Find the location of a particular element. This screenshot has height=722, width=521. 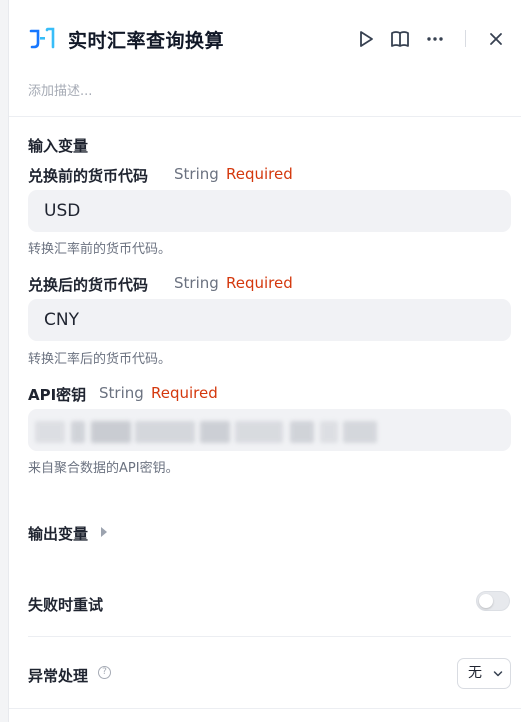

header-separator is located at coordinates (465, 38).